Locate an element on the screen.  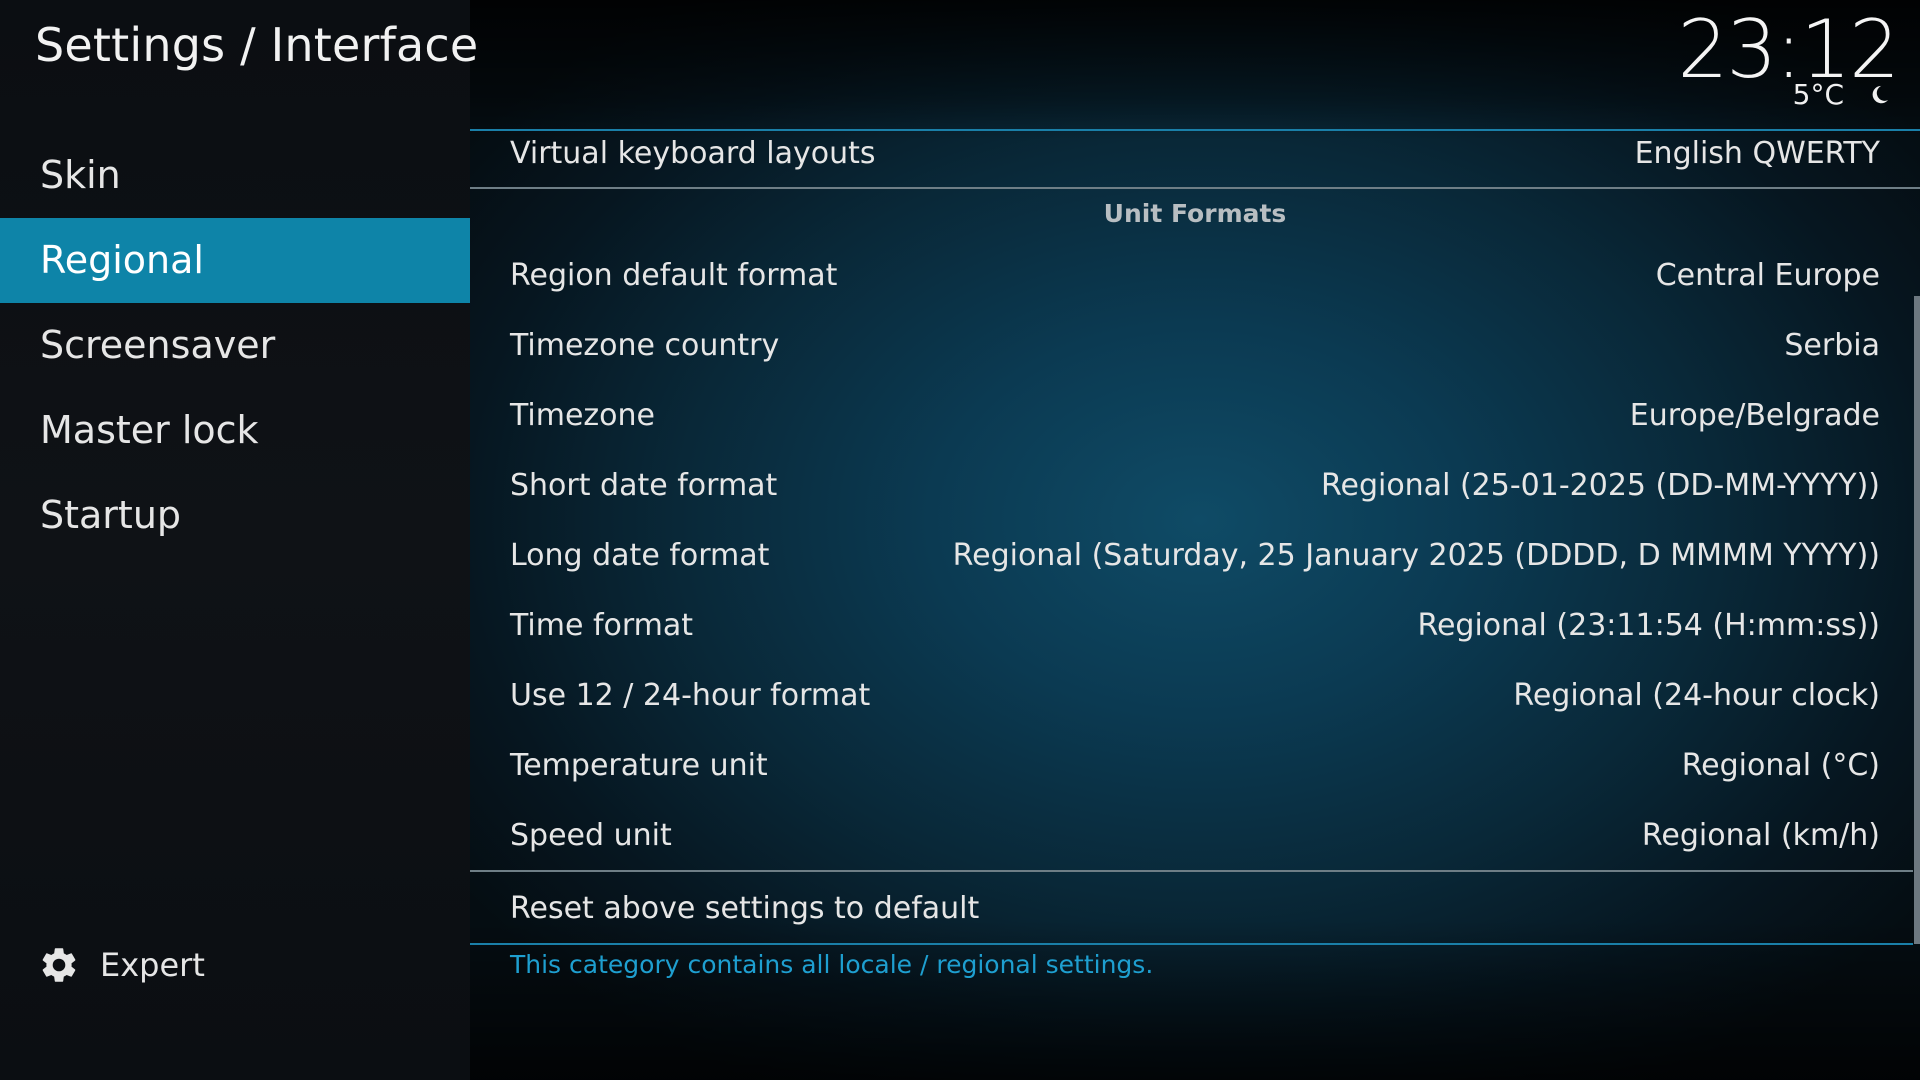
sidebar-item-regional: Regional is located at coordinates (235, 260).